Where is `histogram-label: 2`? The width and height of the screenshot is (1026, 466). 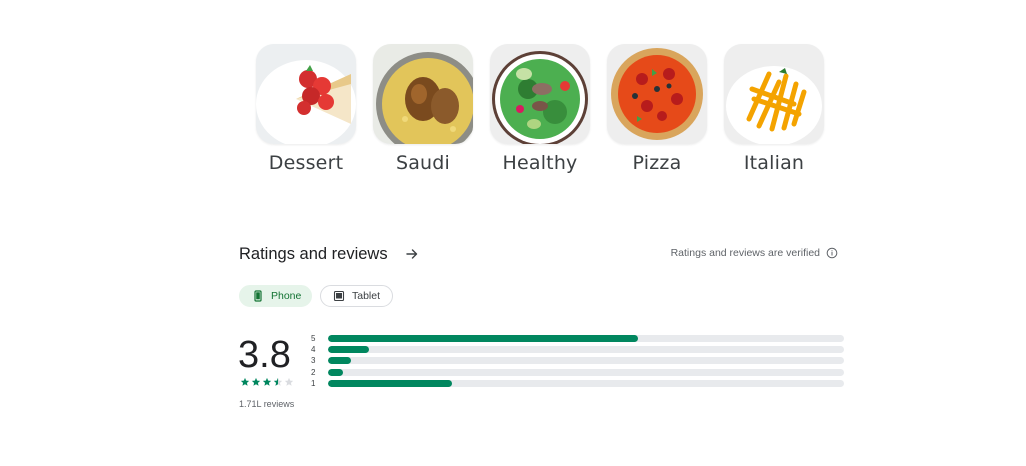 histogram-label: 2 is located at coordinates (313, 372).